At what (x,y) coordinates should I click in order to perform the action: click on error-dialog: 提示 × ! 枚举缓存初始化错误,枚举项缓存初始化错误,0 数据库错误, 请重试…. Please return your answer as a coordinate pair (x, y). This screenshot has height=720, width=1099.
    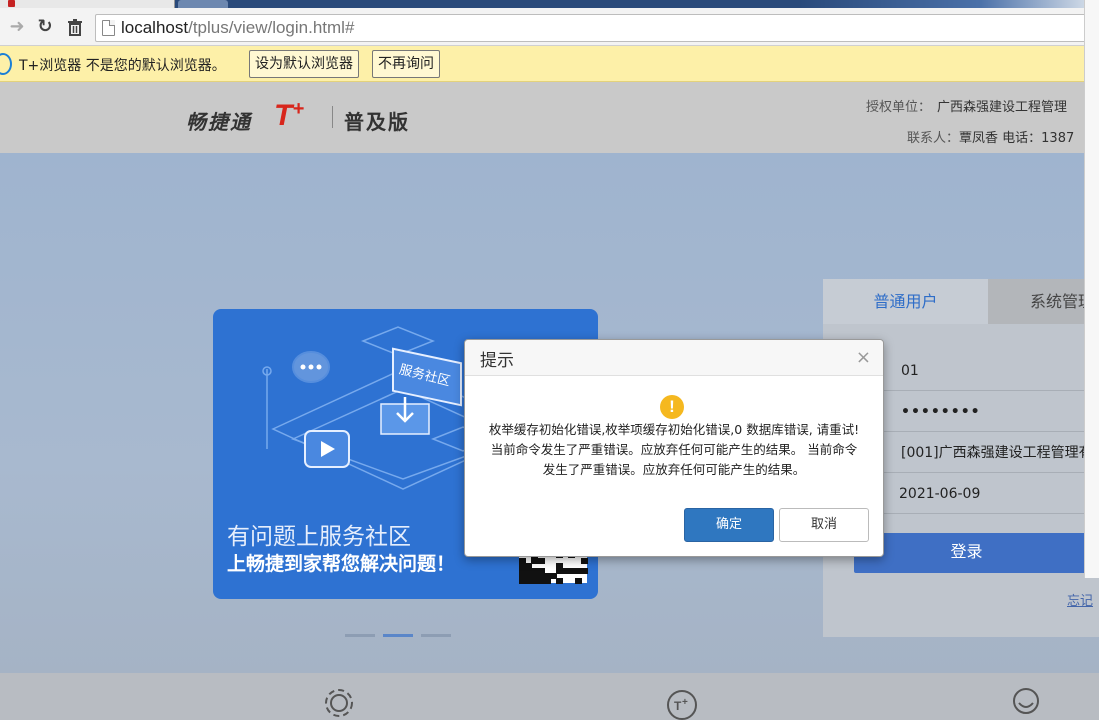
    Looking at the image, I should click on (674, 448).